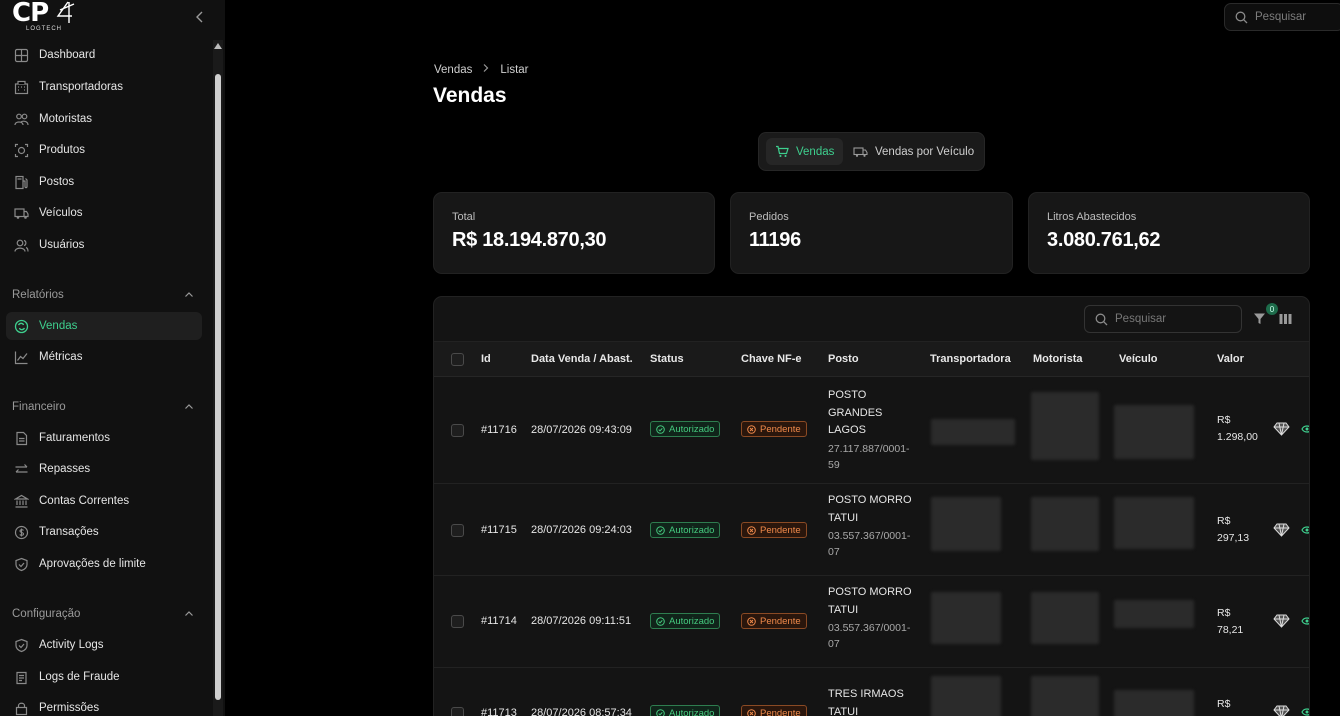  I want to click on column-header: Motorista, so click(1058, 359).